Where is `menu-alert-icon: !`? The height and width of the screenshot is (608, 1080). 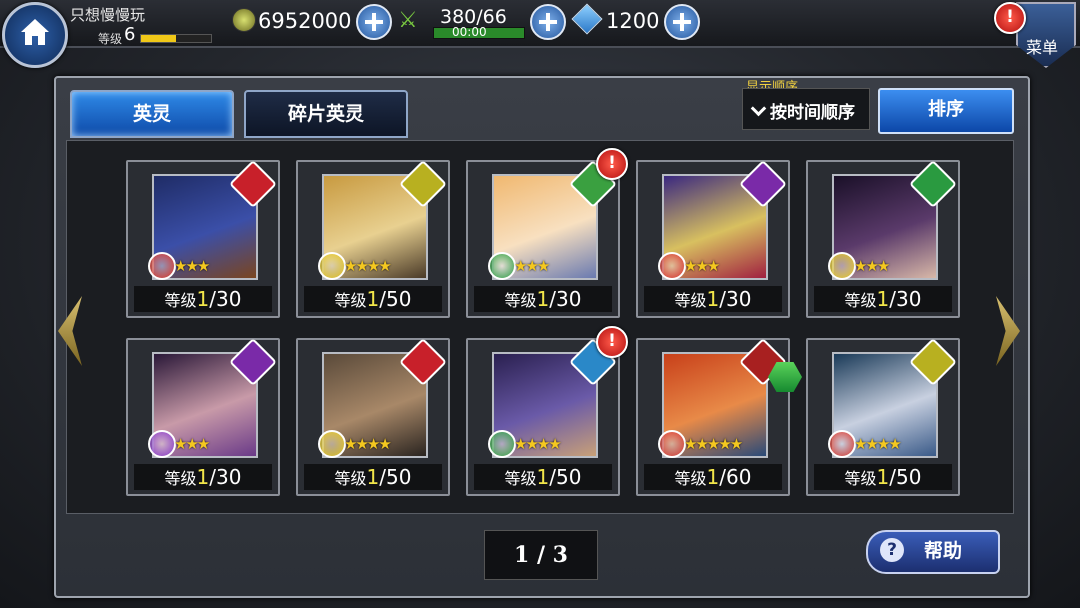
menu-alert-icon: ! is located at coordinates (1010, 18).